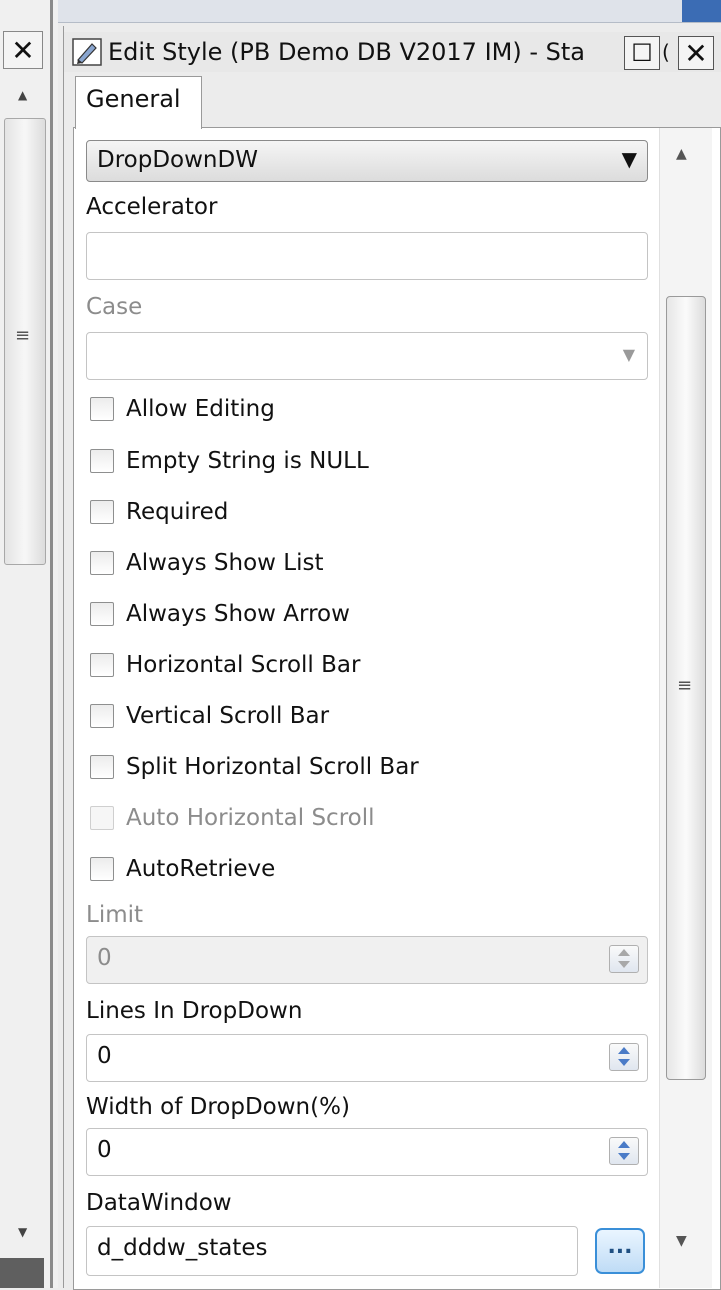 The image size is (721, 1290). I want to click on edit-style-icon, so click(87, 52).